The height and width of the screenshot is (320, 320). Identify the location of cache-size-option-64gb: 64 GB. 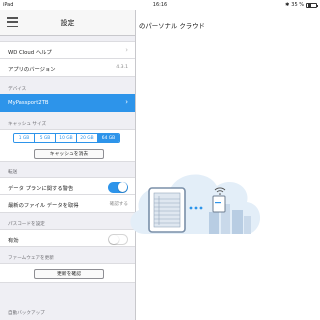
(108, 138).